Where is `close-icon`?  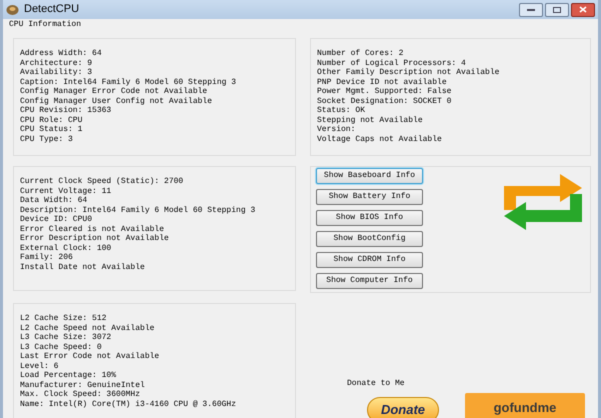 close-icon is located at coordinates (583, 9).